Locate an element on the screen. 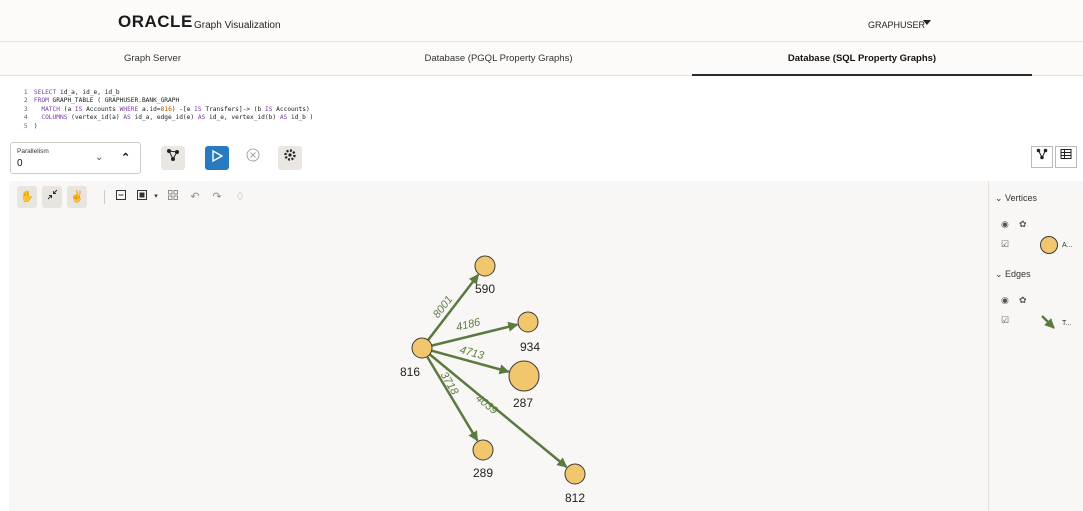 The image size is (1083, 511). cancel-icon is located at coordinates (253, 155).